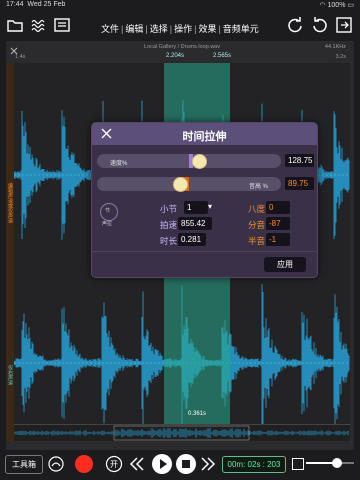  What do you see at coordinates (320, 25) in the screenshot?
I see `undo-icon` at bounding box center [320, 25].